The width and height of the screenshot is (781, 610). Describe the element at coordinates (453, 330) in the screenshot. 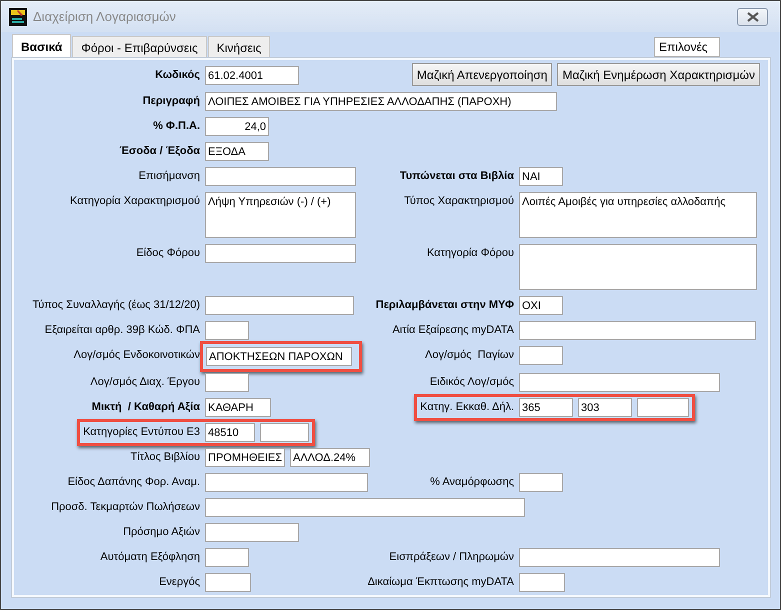

I see `field-label: Αιτία Εξαίρεσης myDATA` at that location.